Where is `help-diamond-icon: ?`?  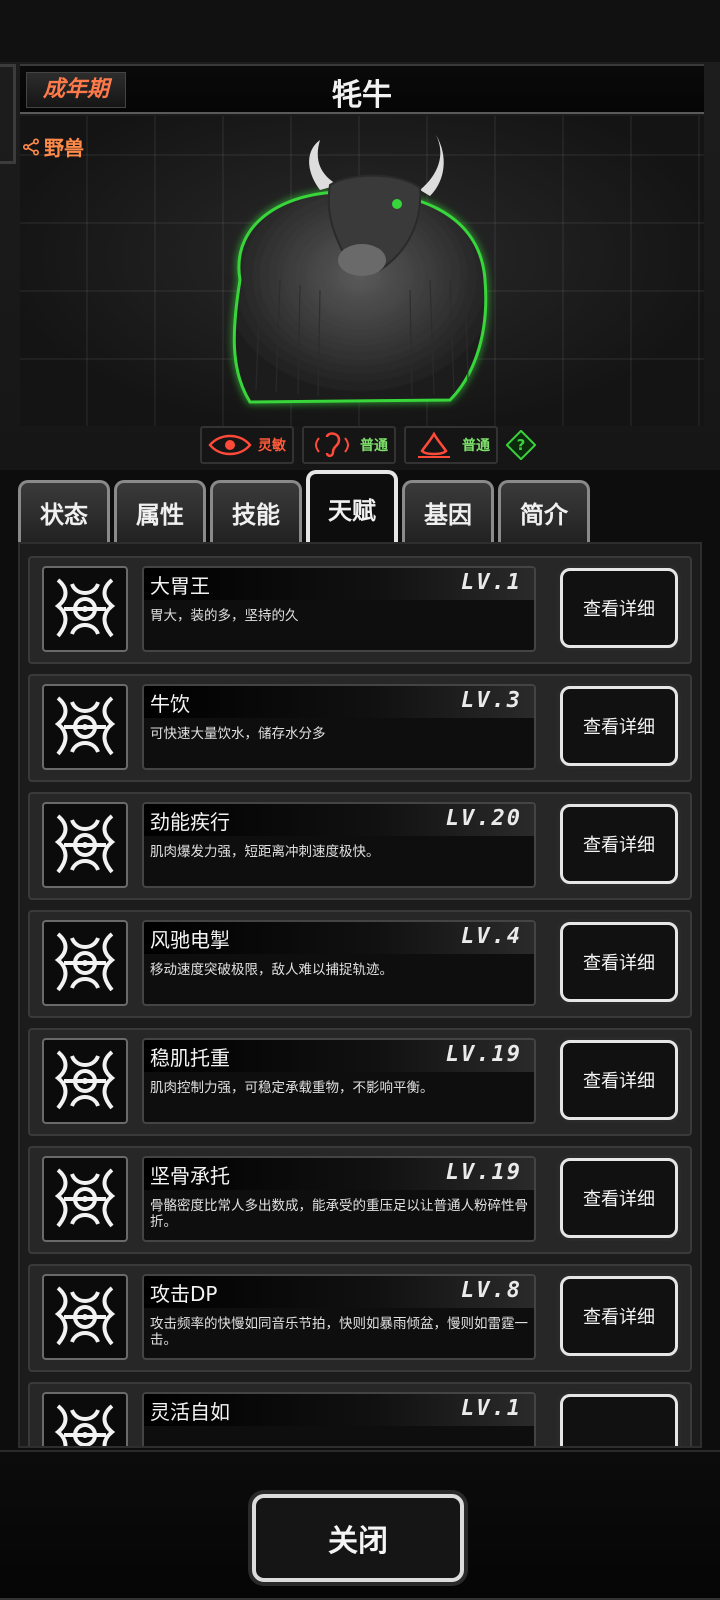 help-diamond-icon: ? is located at coordinates (521, 445).